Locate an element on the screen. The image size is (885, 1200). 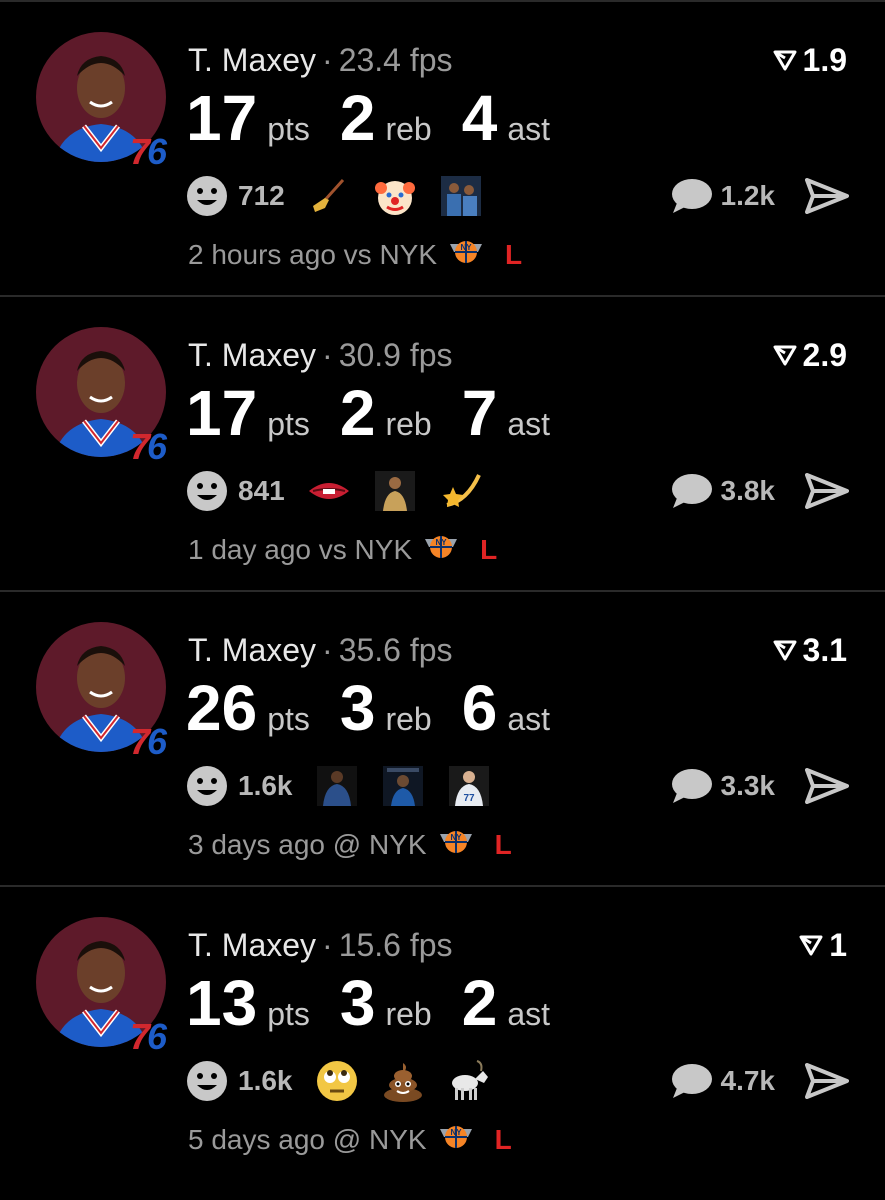
game-meta: 1 day ago vs NYK NY L is located at coordinates (342, 549).